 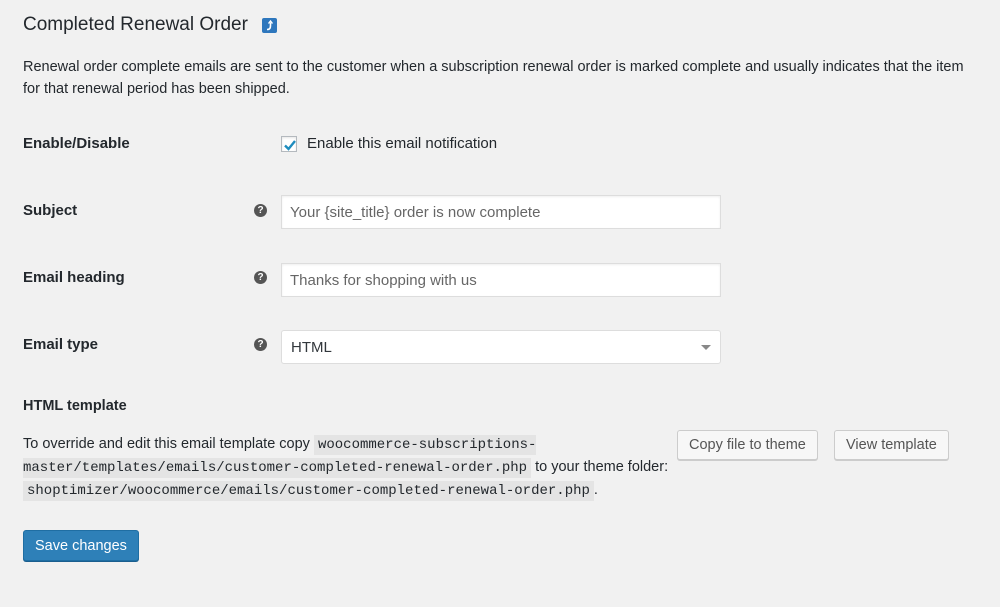 I want to click on html-template-heading: HTML template, so click(x=75, y=406).